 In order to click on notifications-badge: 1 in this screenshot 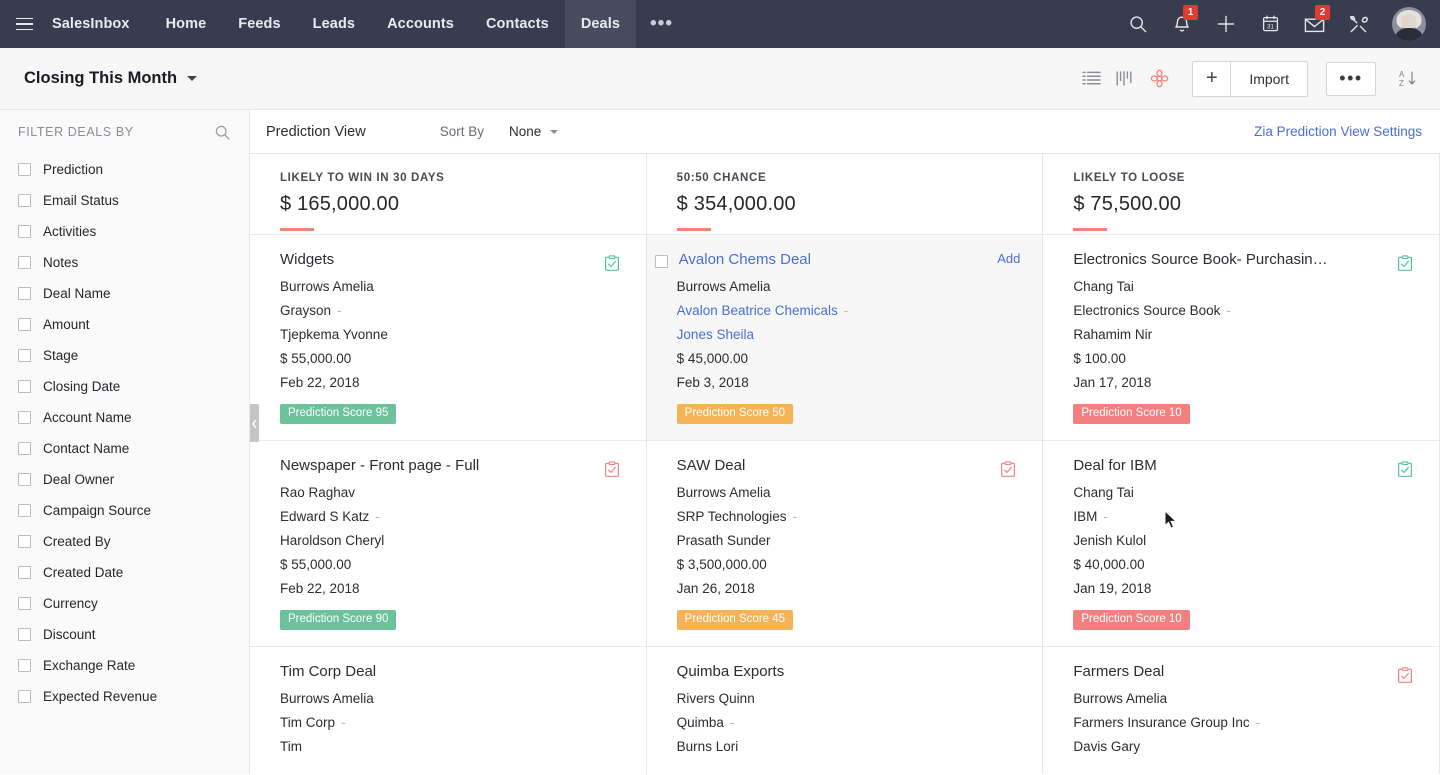, I will do `click(1190, 12)`.